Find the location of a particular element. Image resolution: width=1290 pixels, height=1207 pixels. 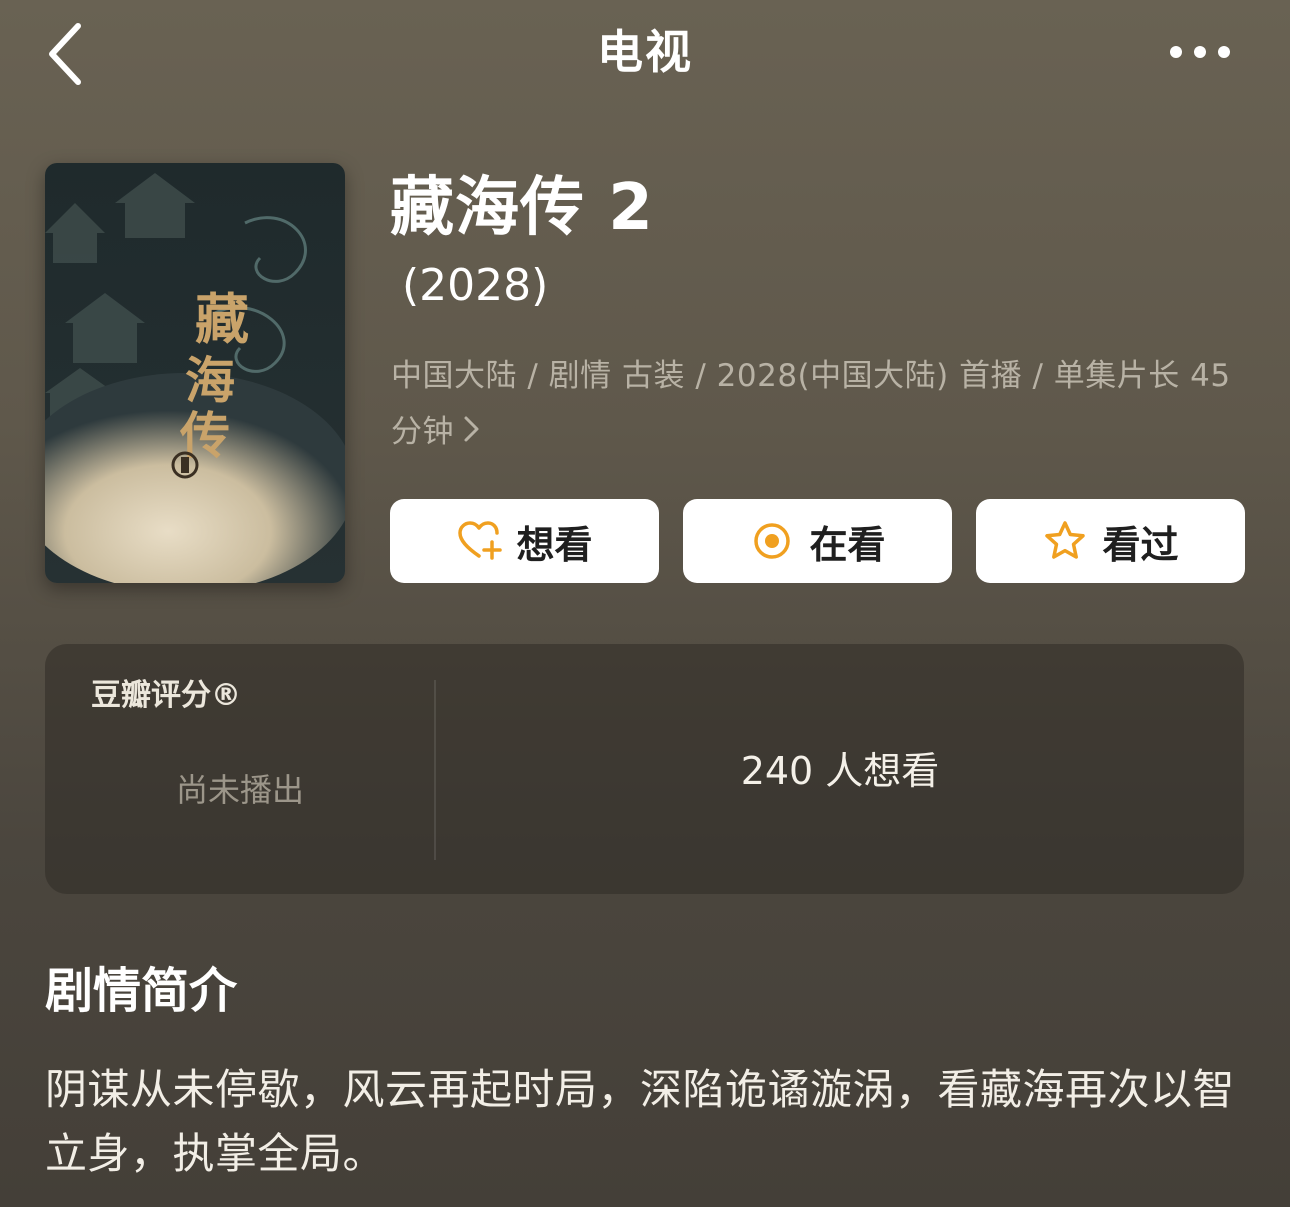

want-to-watch-button: 想看 is located at coordinates (524, 541).